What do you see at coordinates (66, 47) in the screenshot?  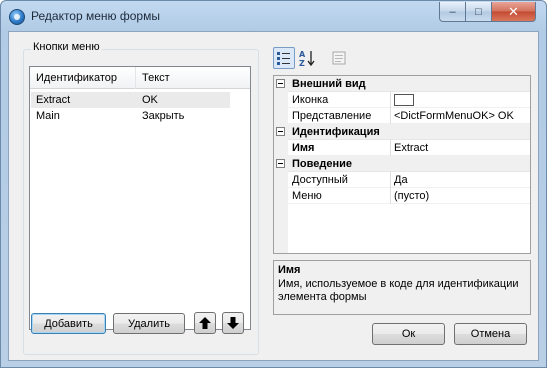 I see `menu-buttons-group-label: Кнопки меню` at bounding box center [66, 47].